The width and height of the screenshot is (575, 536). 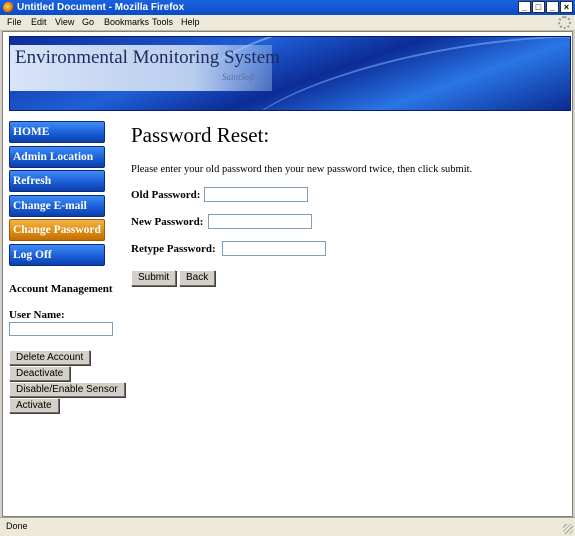 What do you see at coordinates (61, 289) in the screenshot?
I see `account-management-heading: Account Management` at bounding box center [61, 289].